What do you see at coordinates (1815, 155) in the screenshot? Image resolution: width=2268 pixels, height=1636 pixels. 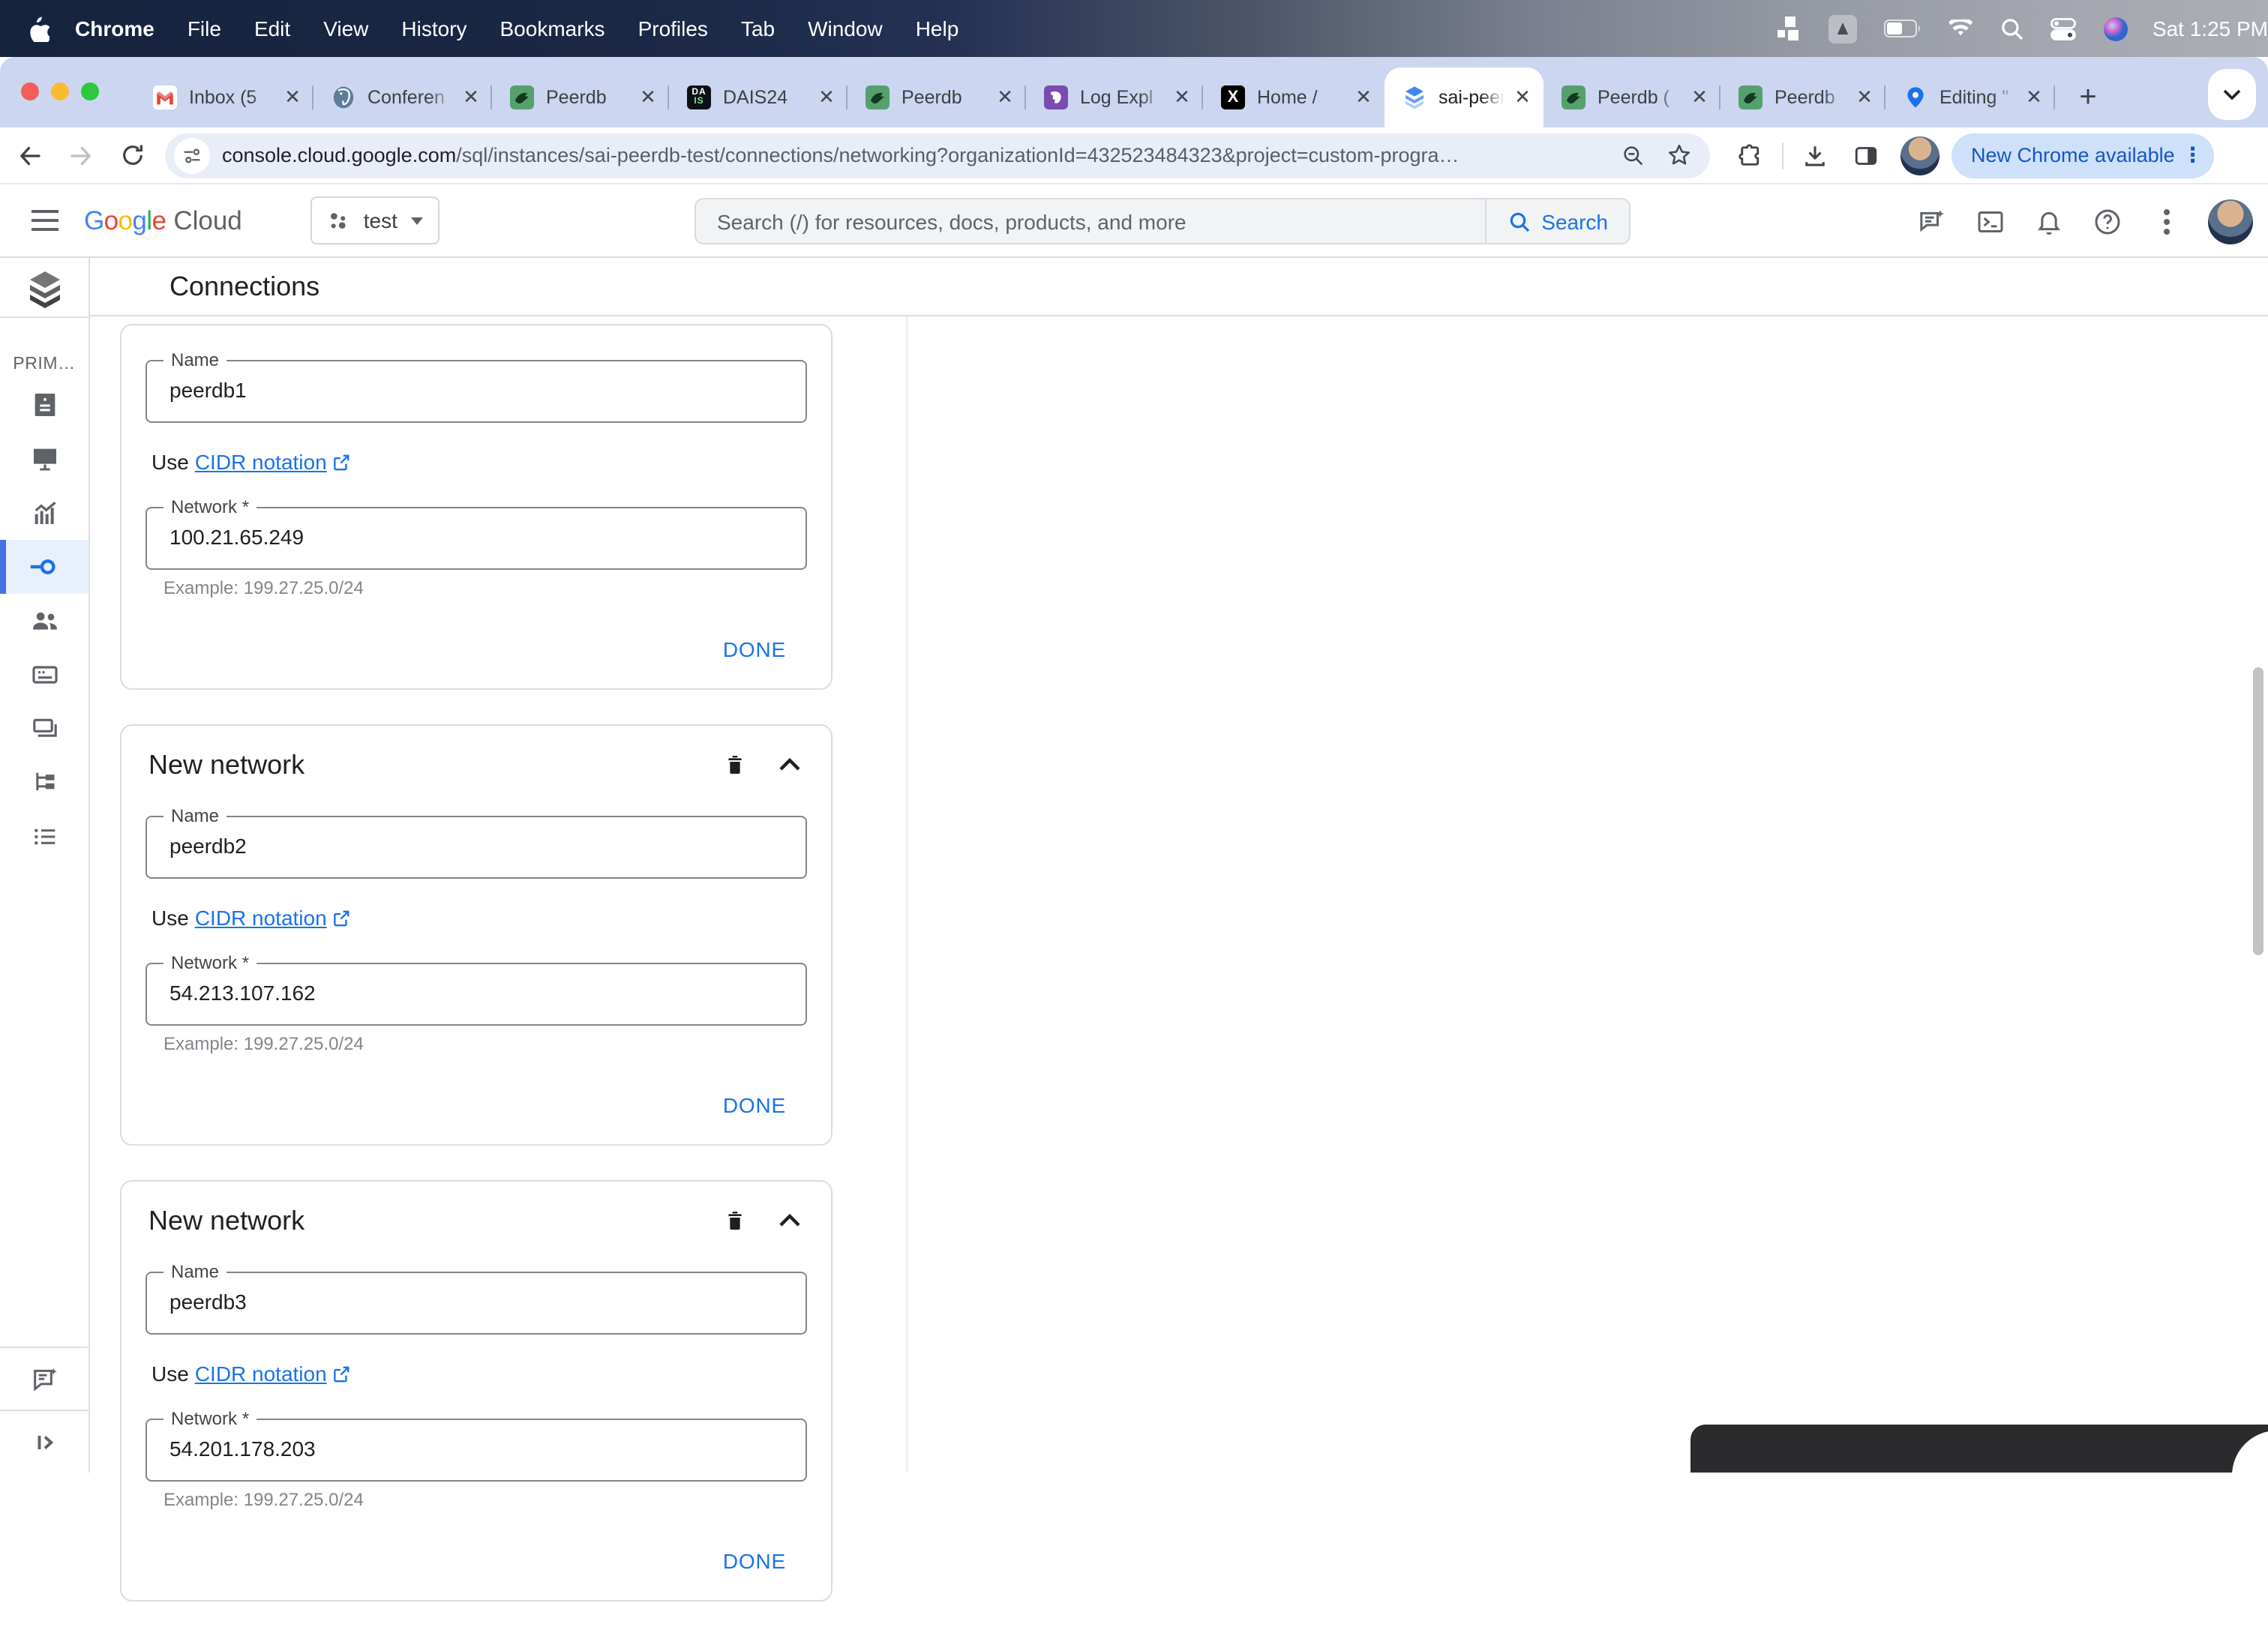 I see `download-icon` at bounding box center [1815, 155].